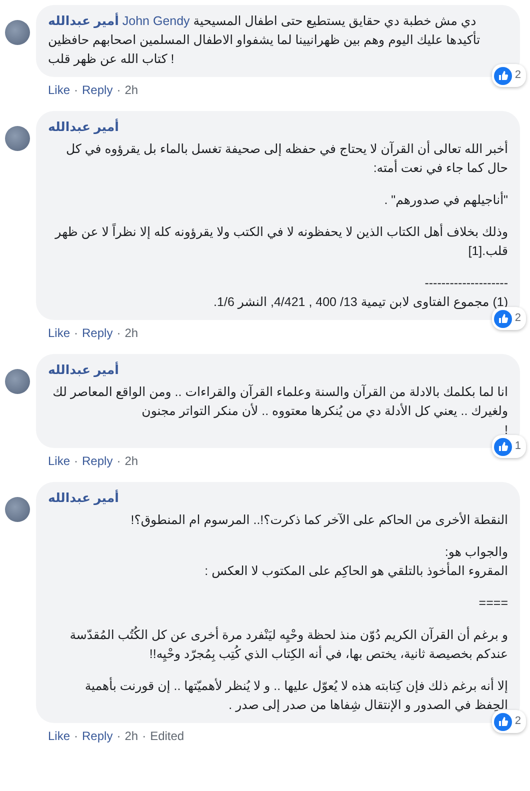  I want to click on comment-text: والجواب هو: المقروء المأخوذ بالتلقي هو الحاكِم على المكتوب لا العكس :, so click(356, 562).